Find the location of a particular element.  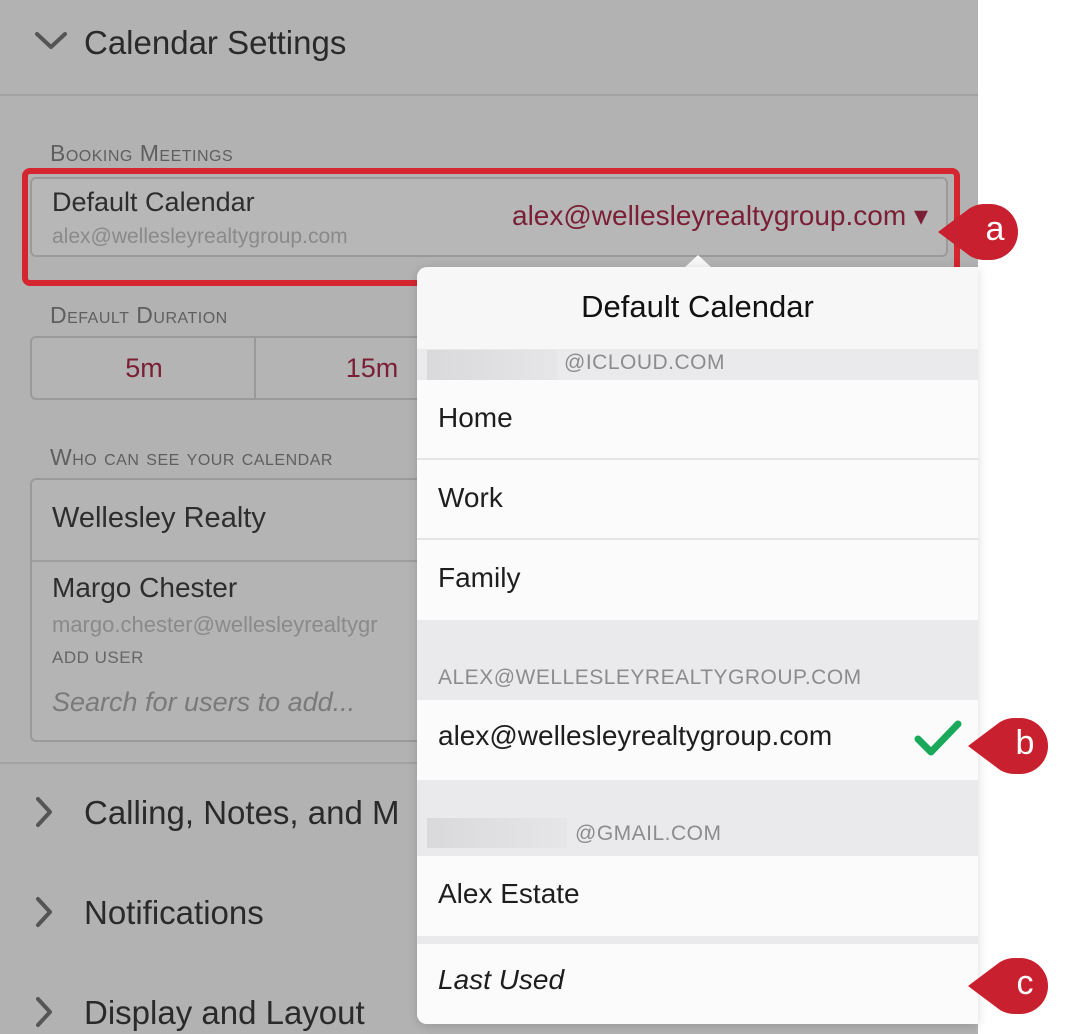

section-title: Calling, Notes, and M is located at coordinates (242, 812).